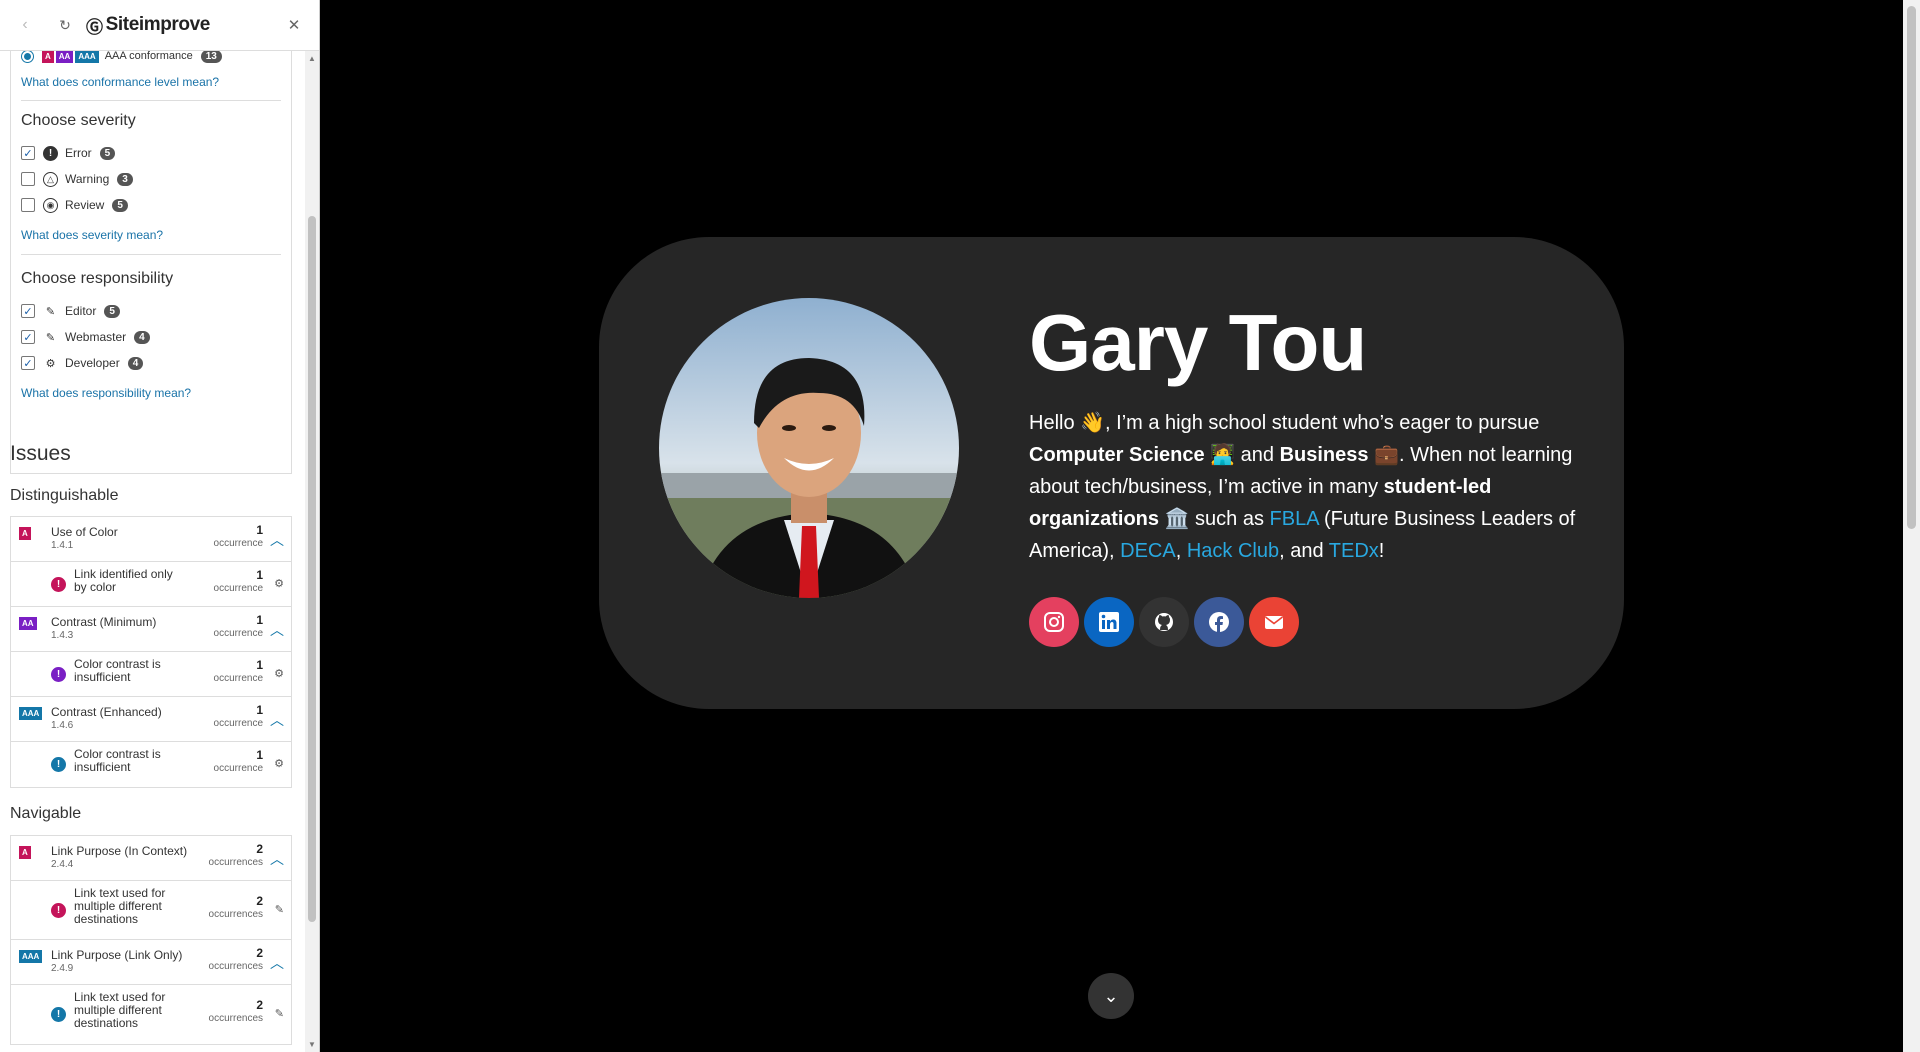  What do you see at coordinates (121, 58) in the screenshot?
I see `conformance-option-aaa: A AA AAA AAA conformance 13` at bounding box center [121, 58].